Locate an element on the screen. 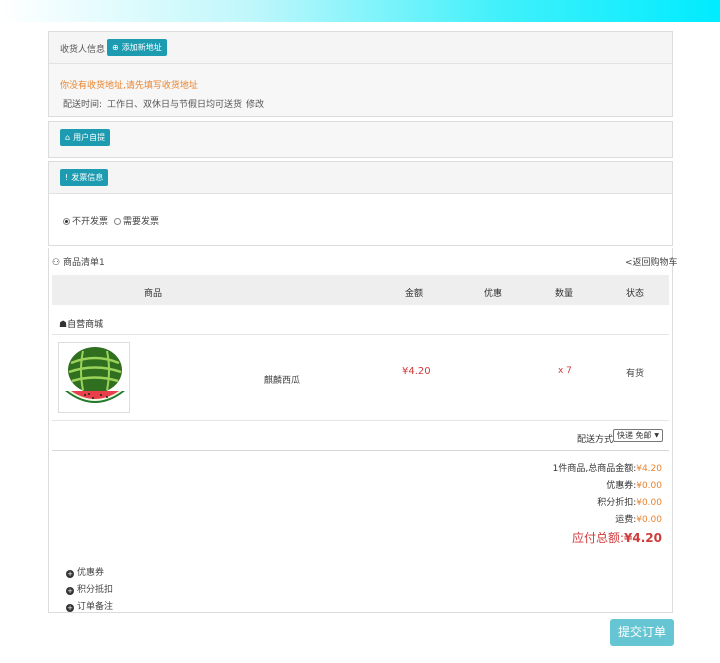  plus-circle-icon: ⊕ is located at coordinates (115, 47).